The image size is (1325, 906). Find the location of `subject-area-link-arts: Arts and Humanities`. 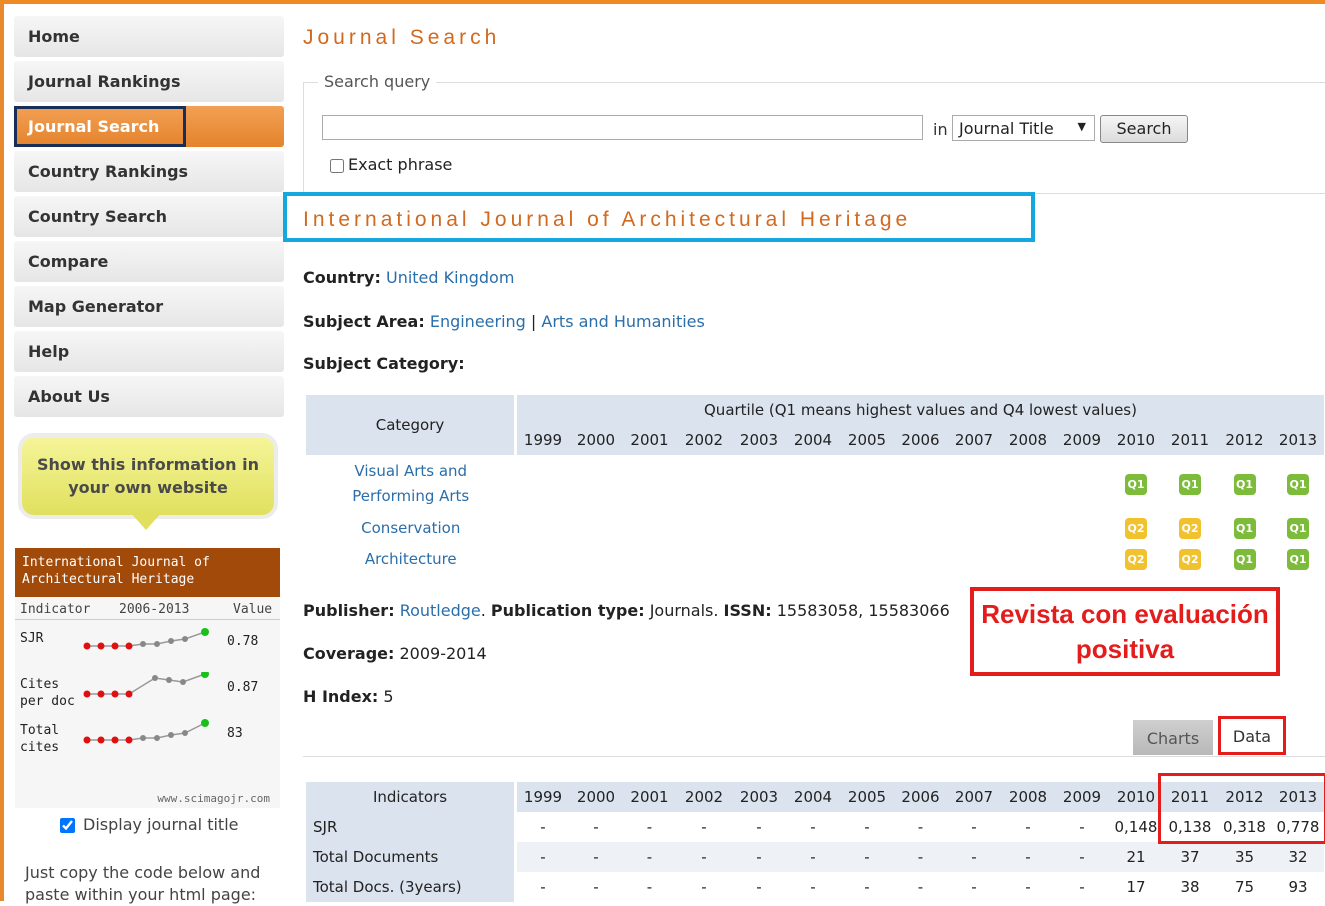

subject-area-link-arts: Arts and Humanities is located at coordinates (622, 321).